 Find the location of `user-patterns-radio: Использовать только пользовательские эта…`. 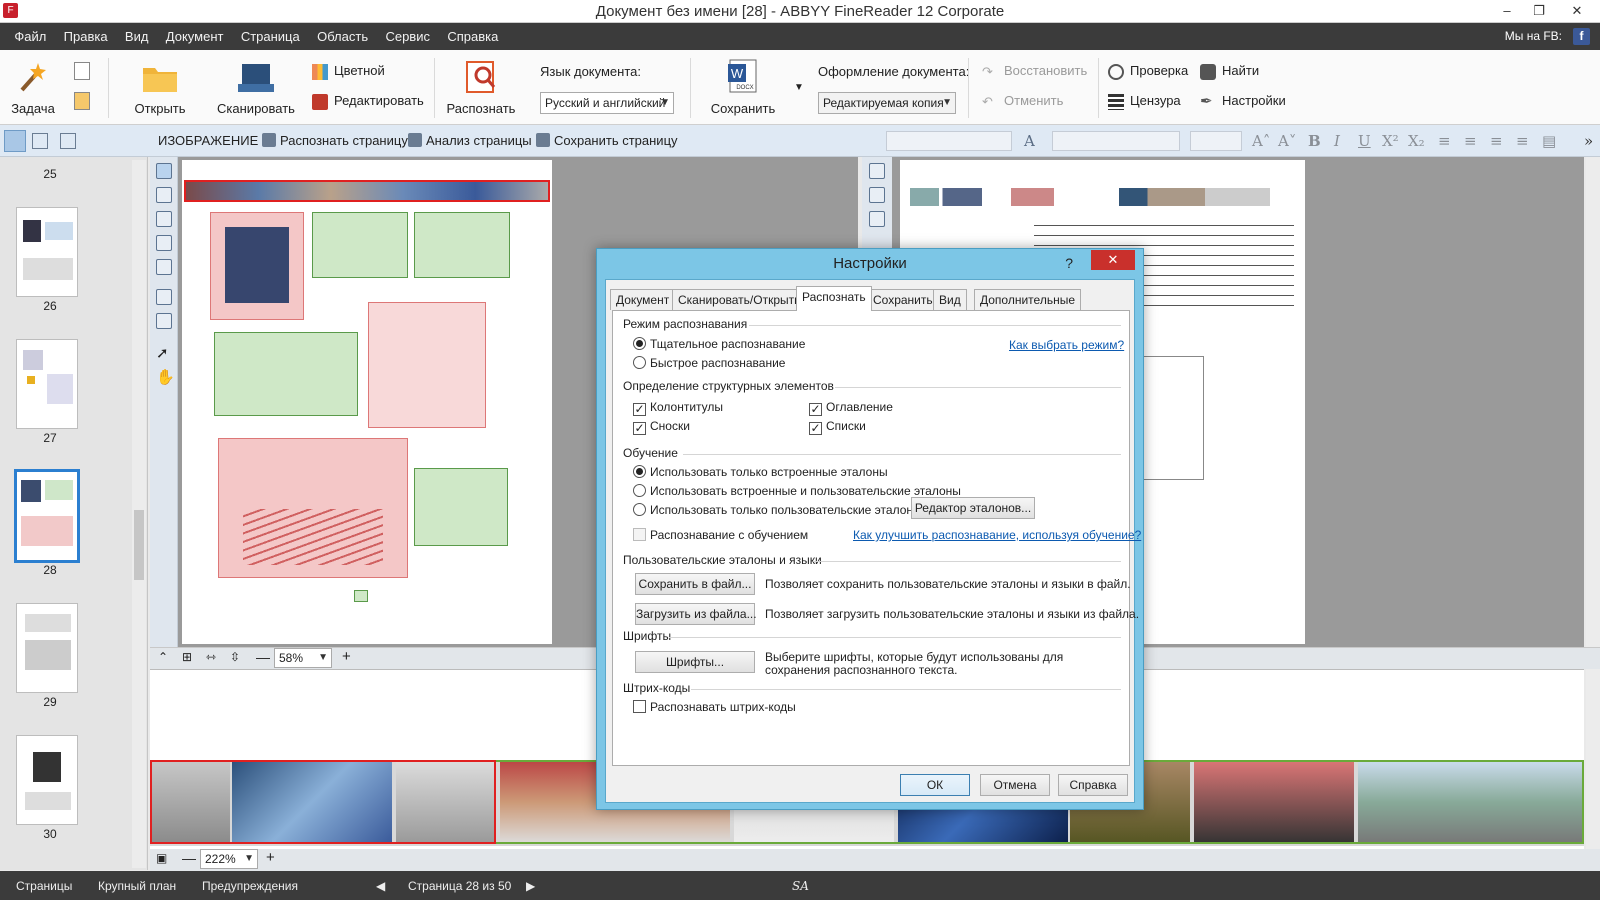

user-patterns-radio: Использовать только пользовательские эта… is located at coordinates (777, 510).